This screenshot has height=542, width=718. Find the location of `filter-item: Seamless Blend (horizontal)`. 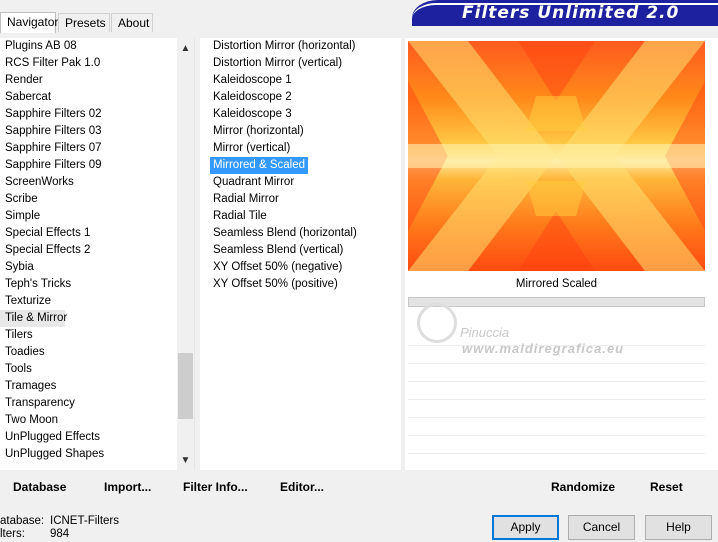

filter-item: Seamless Blend (horizontal) is located at coordinates (300, 233).